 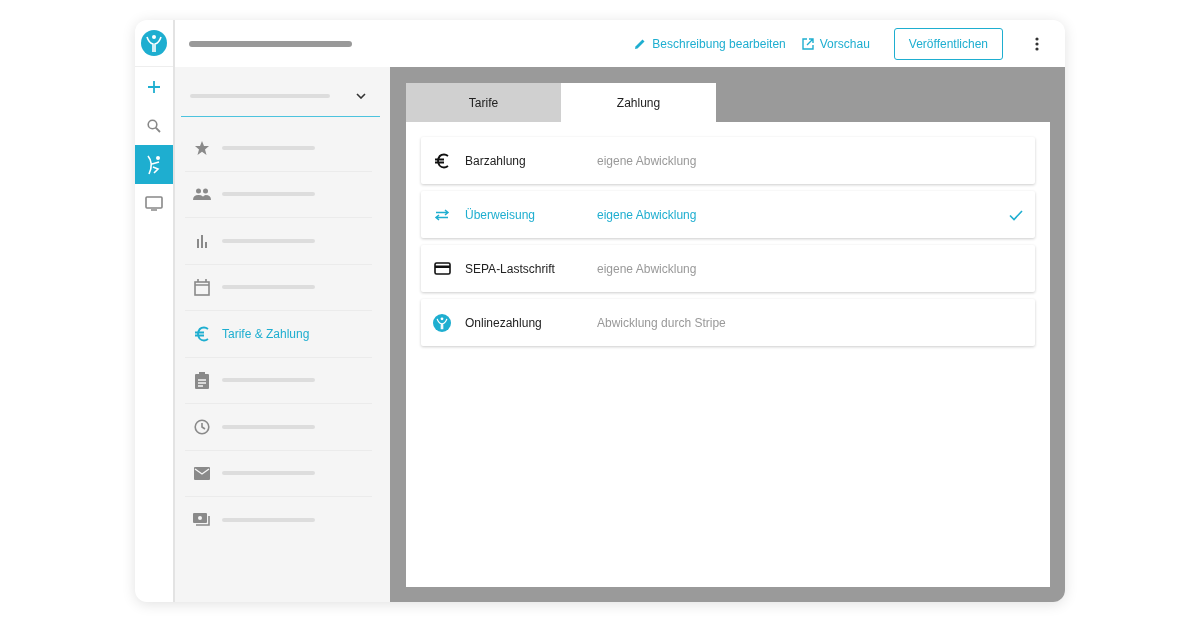 What do you see at coordinates (1037, 44) in the screenshot?
I see `more-vertical-icon` at bounding box center [1037, 44].